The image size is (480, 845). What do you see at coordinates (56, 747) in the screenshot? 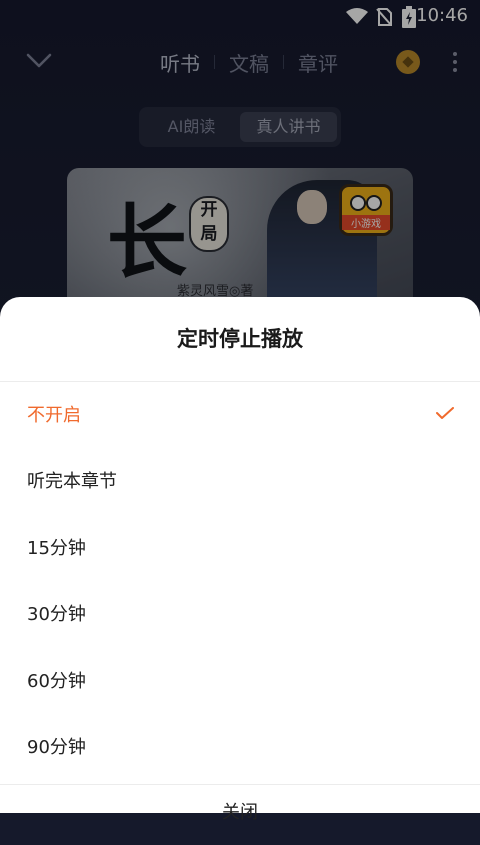
I see `timer-option-label: 90分钟` at bounding box center [56, 747].